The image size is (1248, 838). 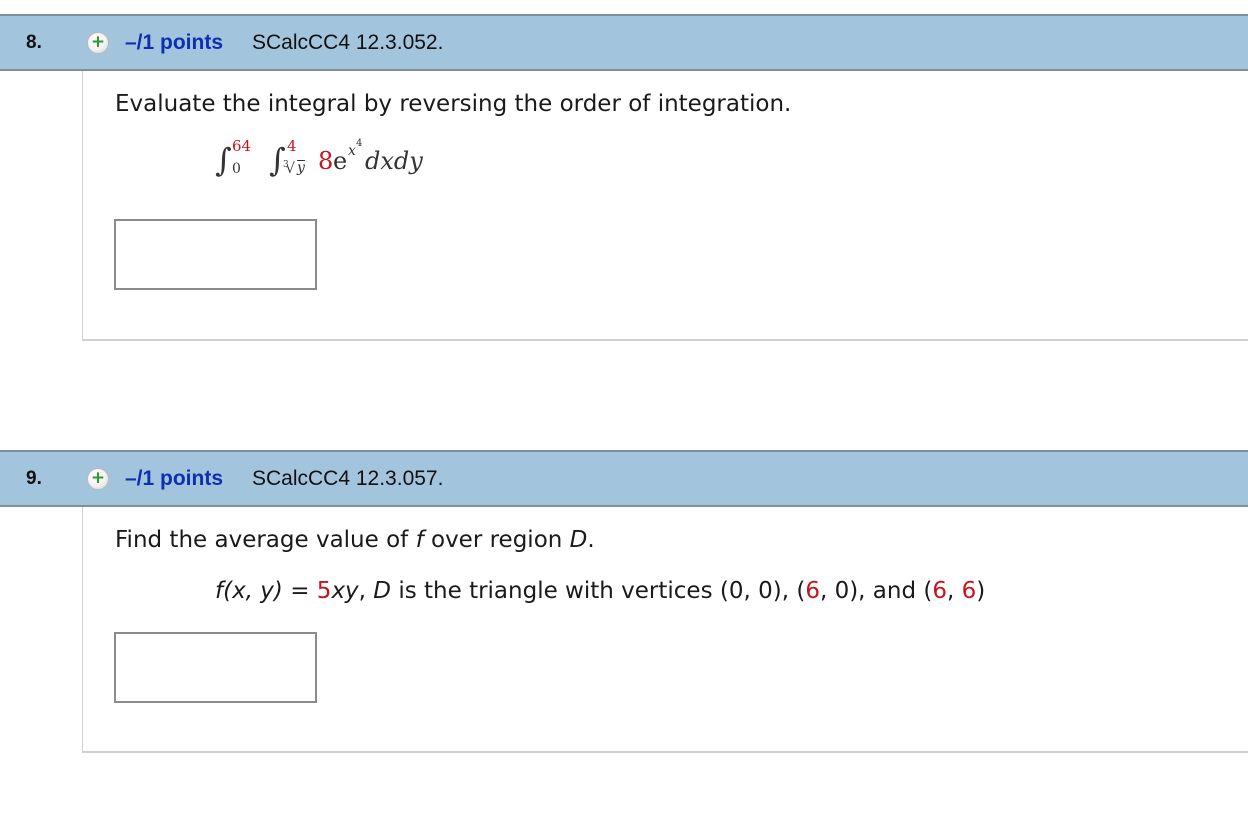 I want to click on equals-sign: =, so click(x=299, y=591).